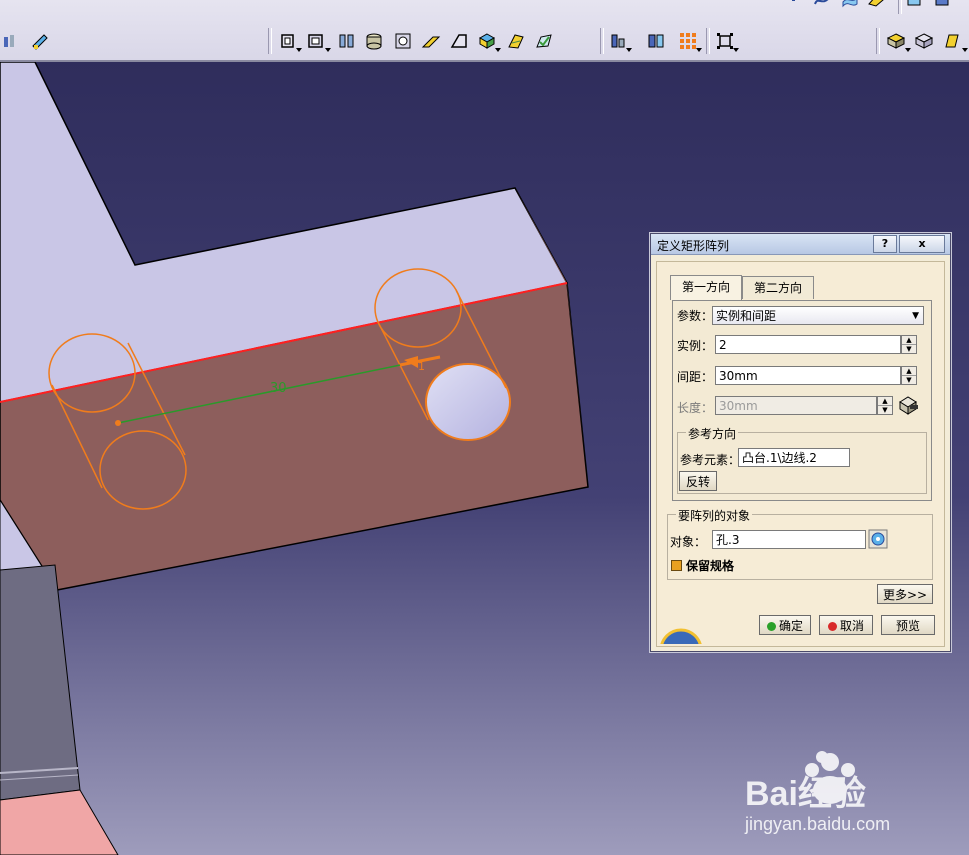 Image resolution: width=969 pixels, height=855 pixels. What do you see at coordinates (796, 4) in the screenshot?
I see `spline-icon` at bounding box center [796, 4].